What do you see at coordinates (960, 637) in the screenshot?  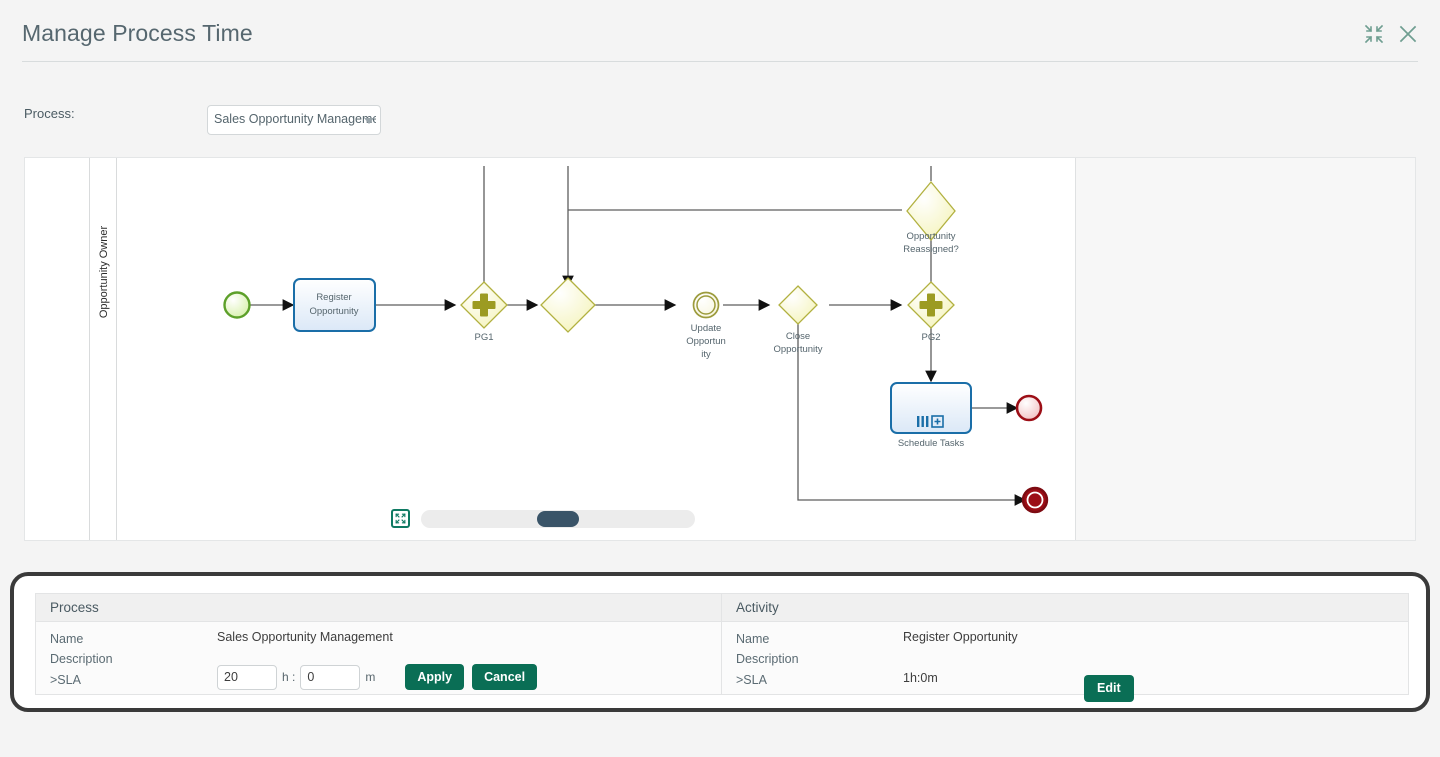 I see `activity-name-value: Register Opportunity` at bounding box center [960, 637].